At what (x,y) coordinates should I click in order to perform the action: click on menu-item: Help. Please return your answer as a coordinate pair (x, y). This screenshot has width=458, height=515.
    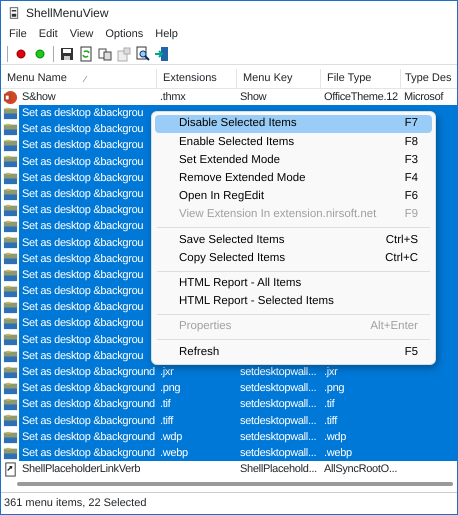
    Looking at the image, I should click on (166, 34).